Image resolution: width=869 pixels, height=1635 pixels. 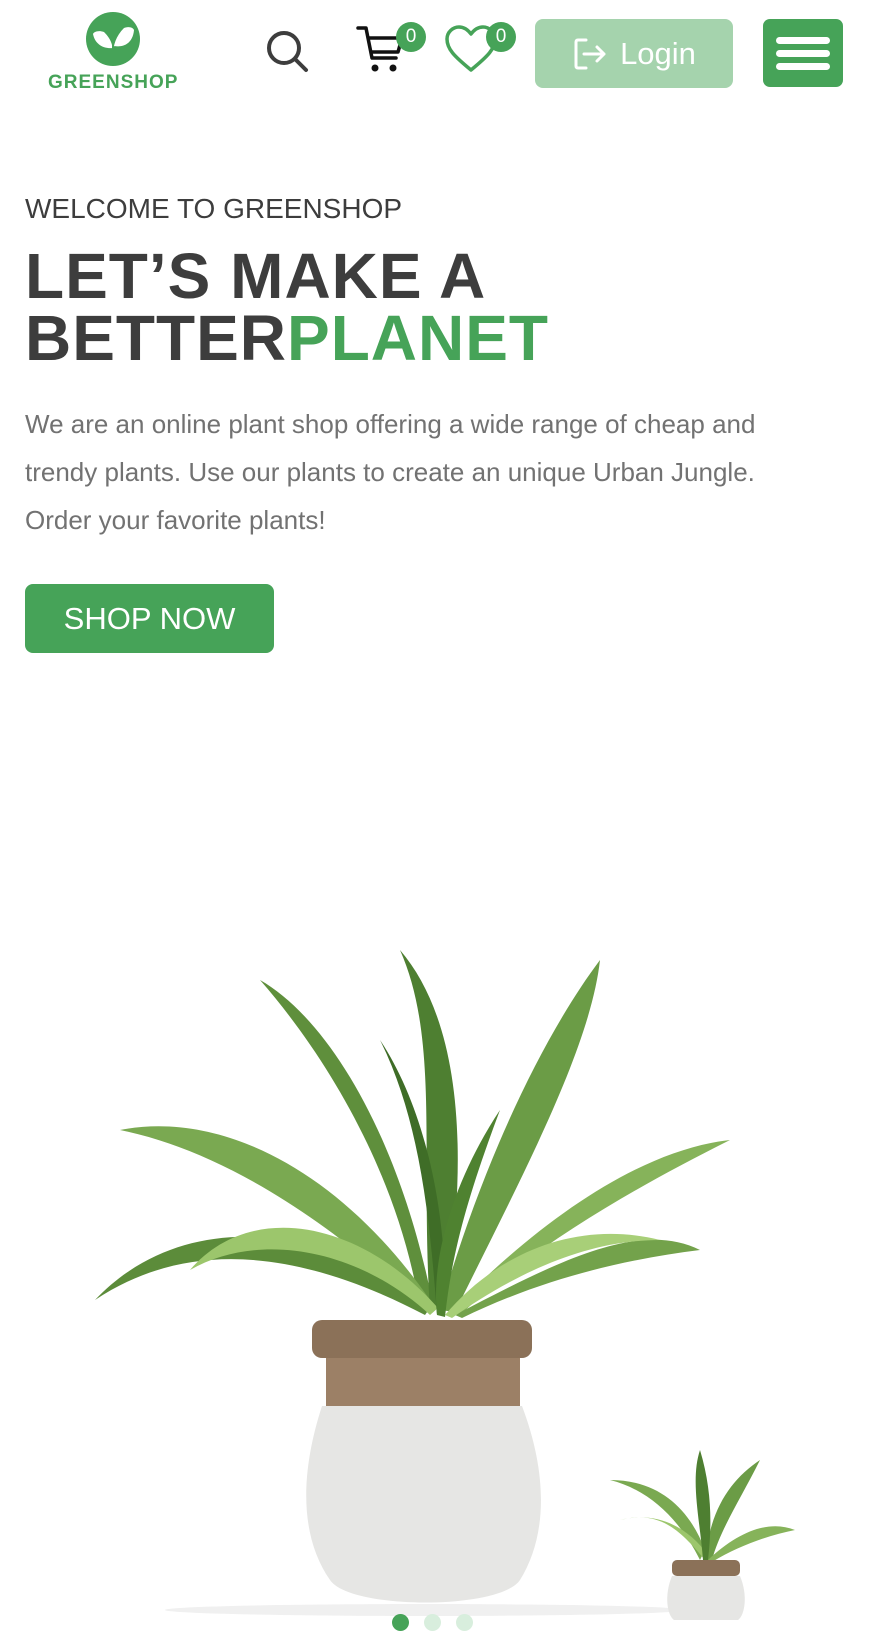 I want to click on carousel-pagination, so click(x=437, y=1623).